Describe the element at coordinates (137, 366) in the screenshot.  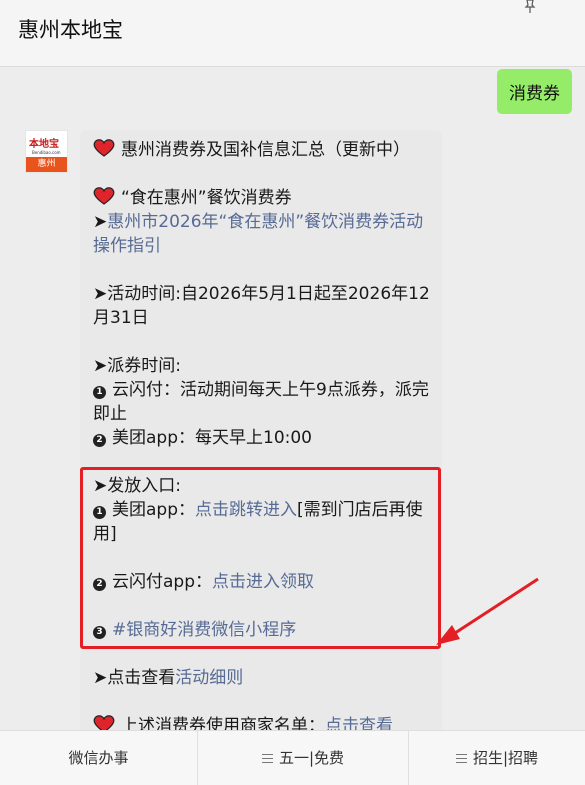
I see `dispatch-heading: ➤派券时间:` at that location.